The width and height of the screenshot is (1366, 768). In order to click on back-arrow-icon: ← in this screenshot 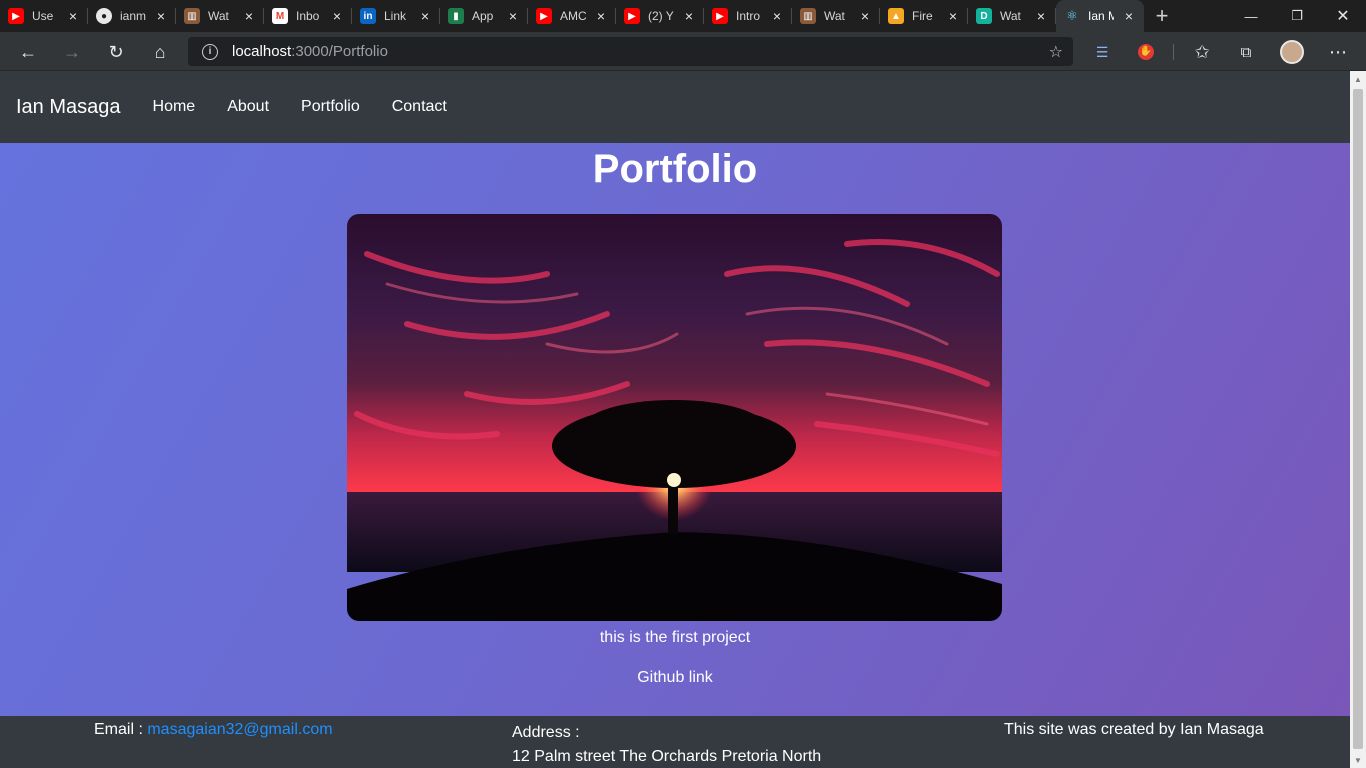, I will do `click(28, 52)`.